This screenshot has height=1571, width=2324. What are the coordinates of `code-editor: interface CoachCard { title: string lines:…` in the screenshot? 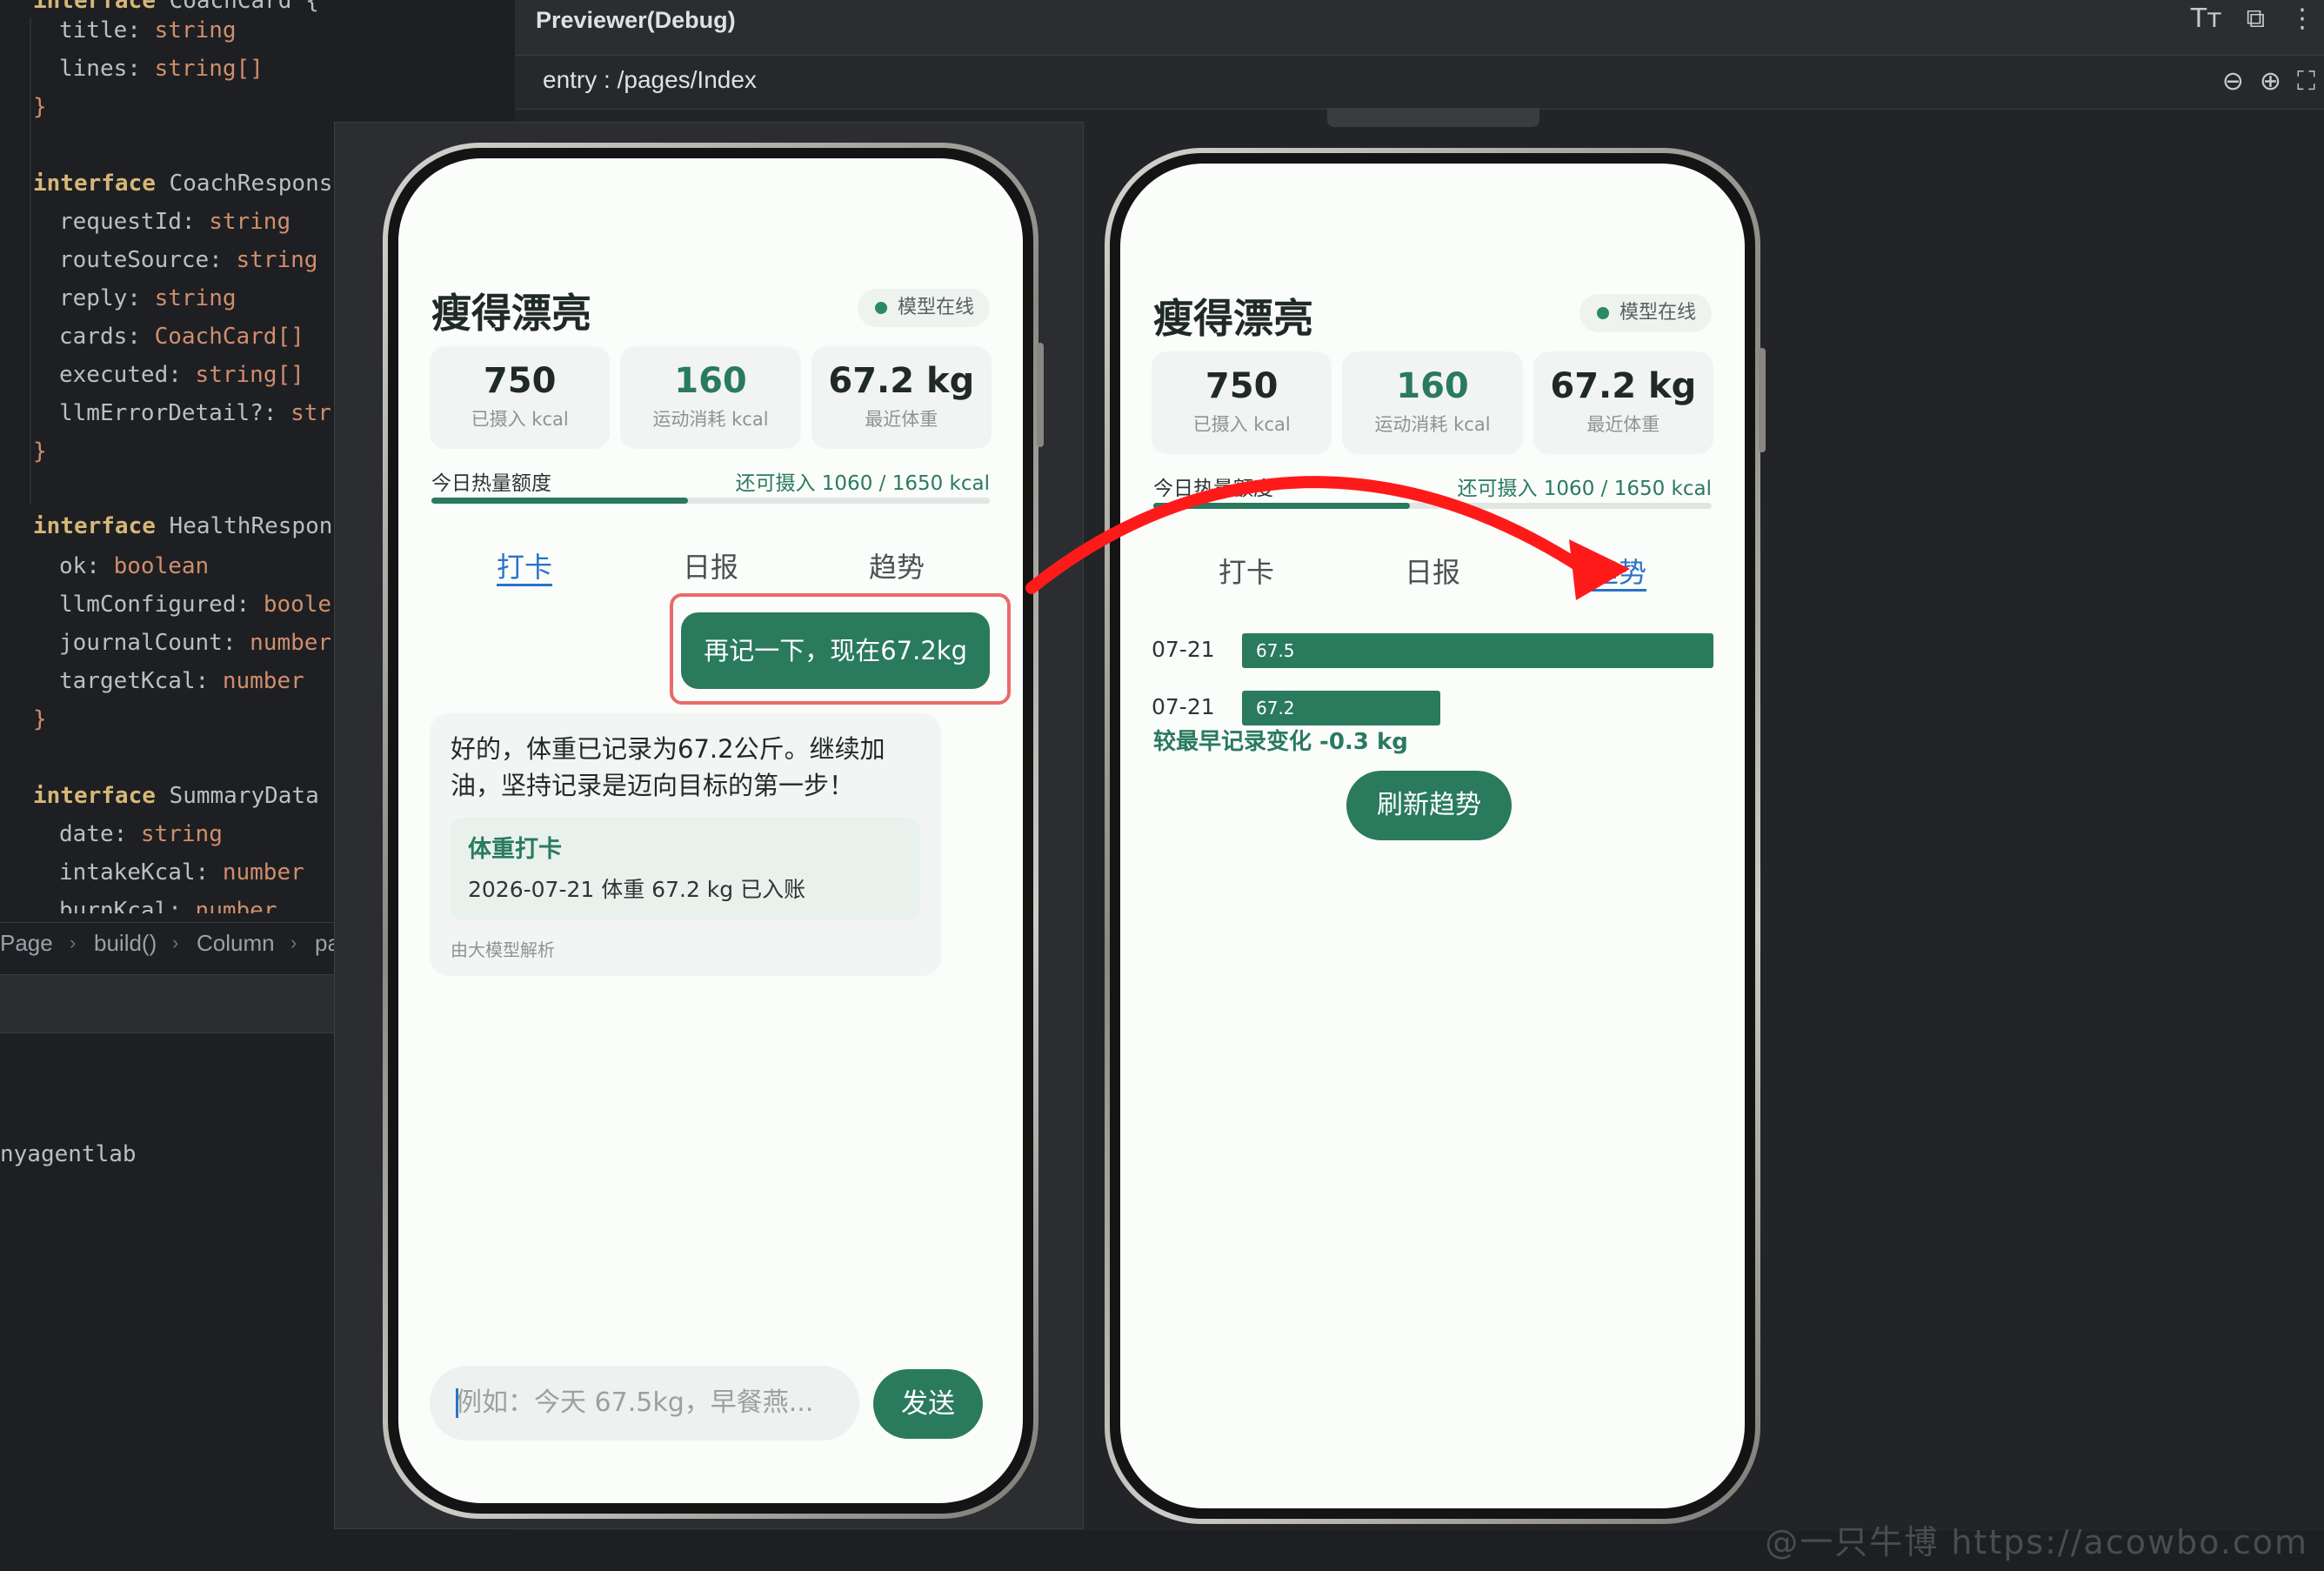 It's located at (168, 457).